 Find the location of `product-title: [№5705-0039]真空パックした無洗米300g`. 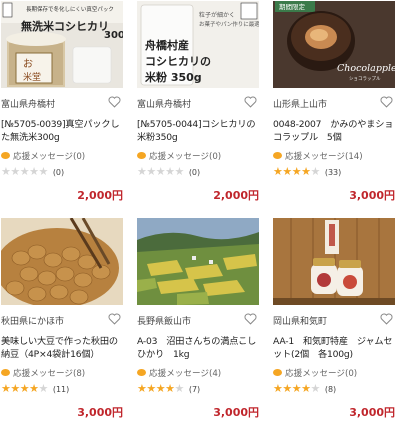

product-title: [№5705-0039]真空パックした無洗米300g is located at coordinates (62, 132).